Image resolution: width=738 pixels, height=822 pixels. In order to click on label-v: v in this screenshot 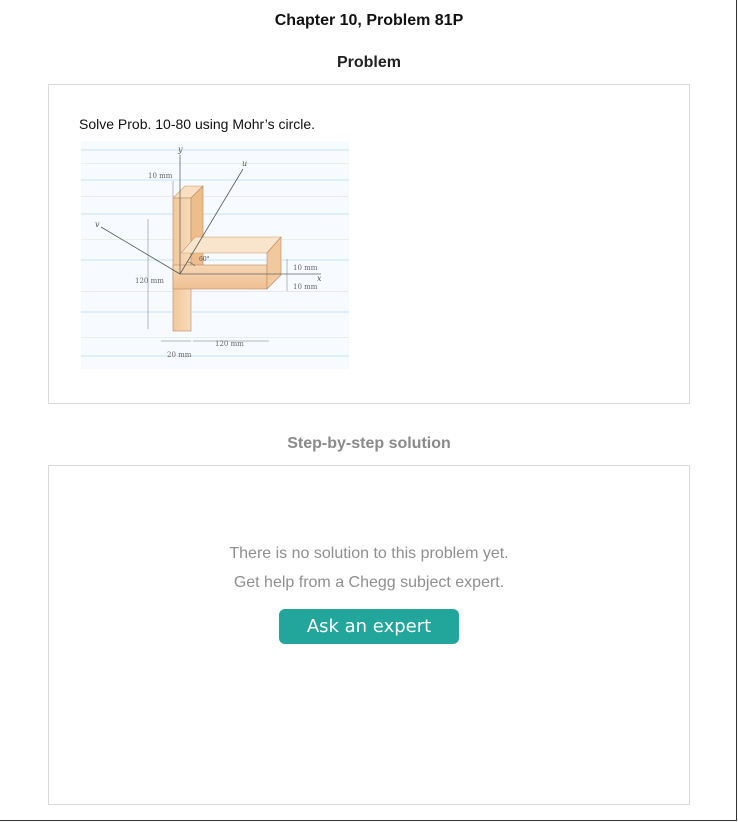, I will do `click(97, 224)`.